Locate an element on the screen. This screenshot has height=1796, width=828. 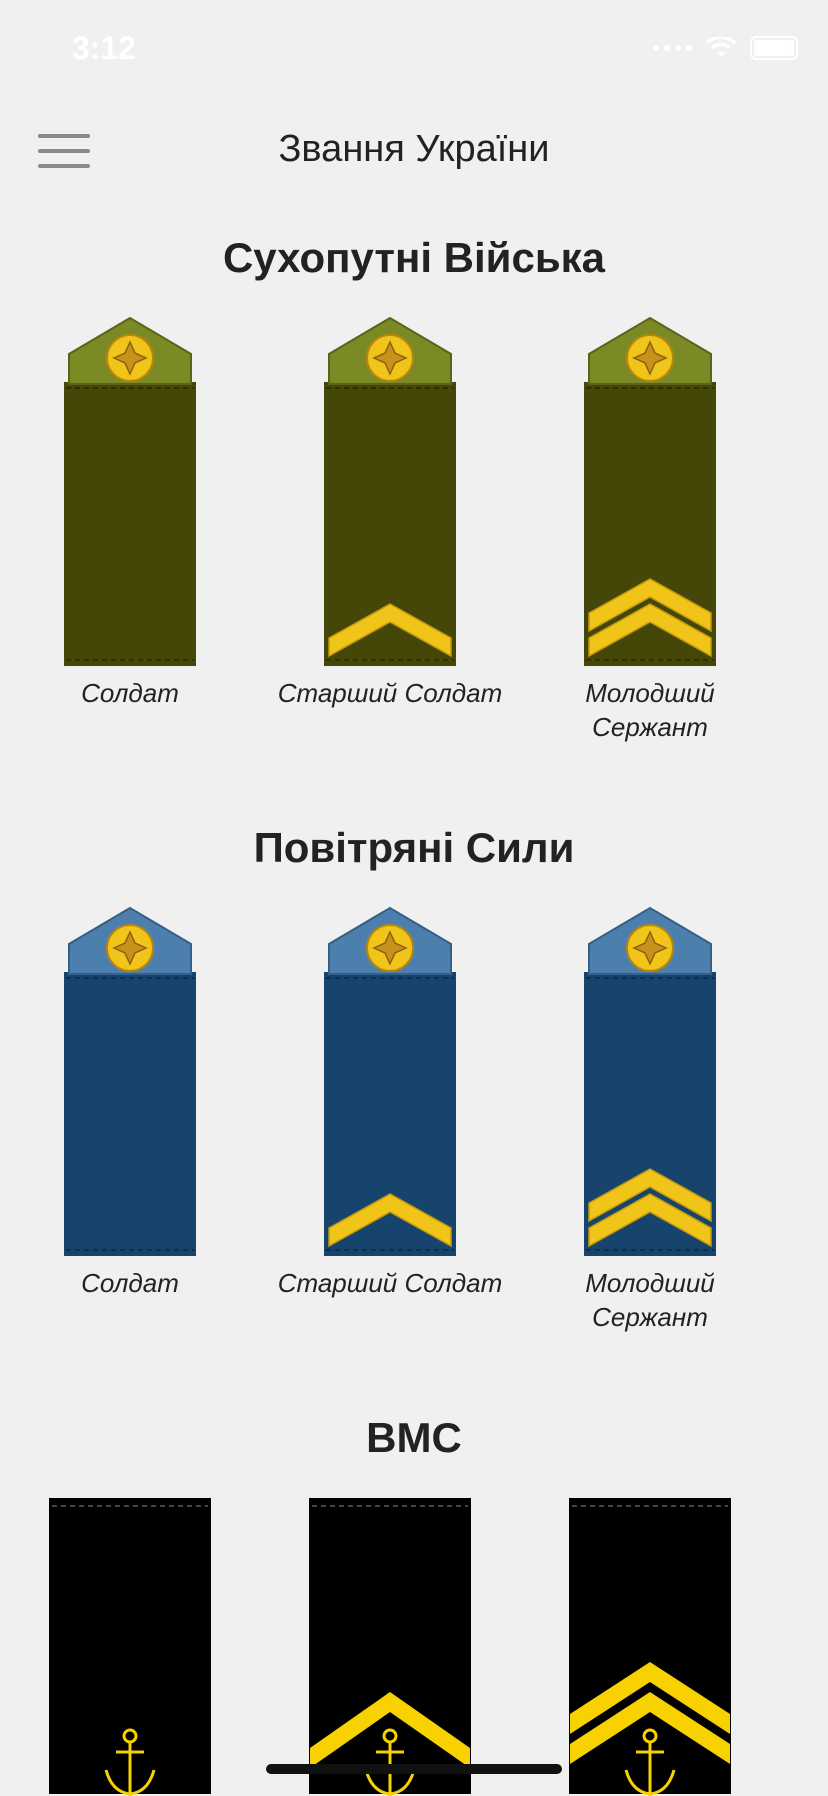
battery-icon is located at coordinates (774, 48).